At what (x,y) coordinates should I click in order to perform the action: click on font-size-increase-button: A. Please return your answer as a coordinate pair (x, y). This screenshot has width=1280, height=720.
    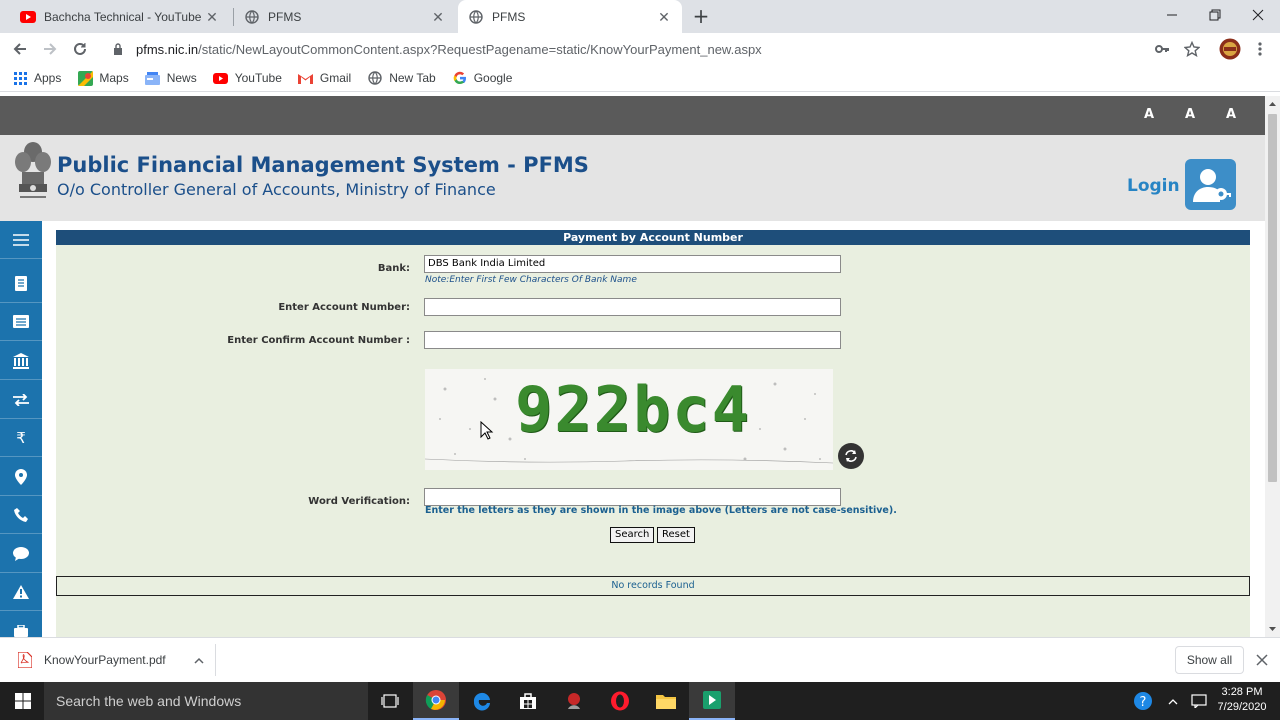
    Looking at the image, I should click on (1231, 114).